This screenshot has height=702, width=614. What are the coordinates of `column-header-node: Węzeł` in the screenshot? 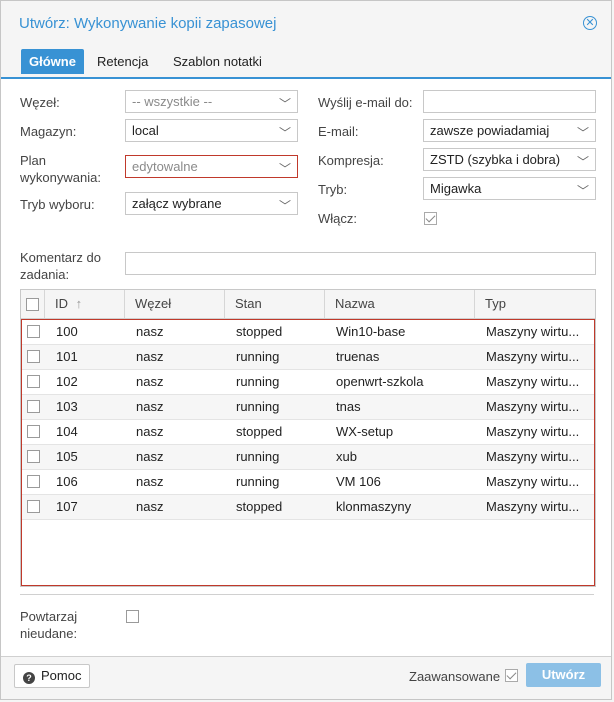 It's located at (175, 304).